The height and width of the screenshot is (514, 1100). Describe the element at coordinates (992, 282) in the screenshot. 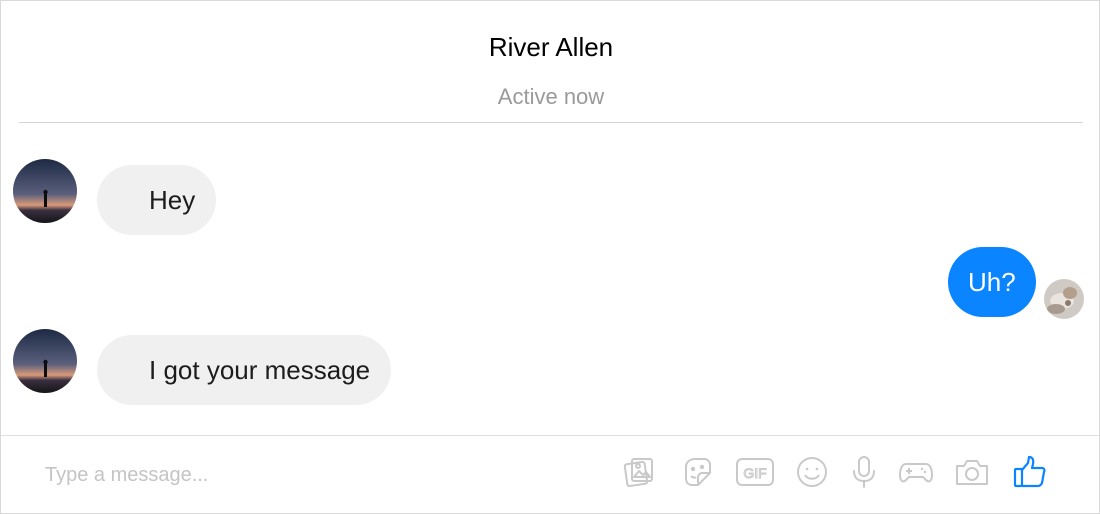

I see `message-bubble-outgoing: Uh?` at that location.